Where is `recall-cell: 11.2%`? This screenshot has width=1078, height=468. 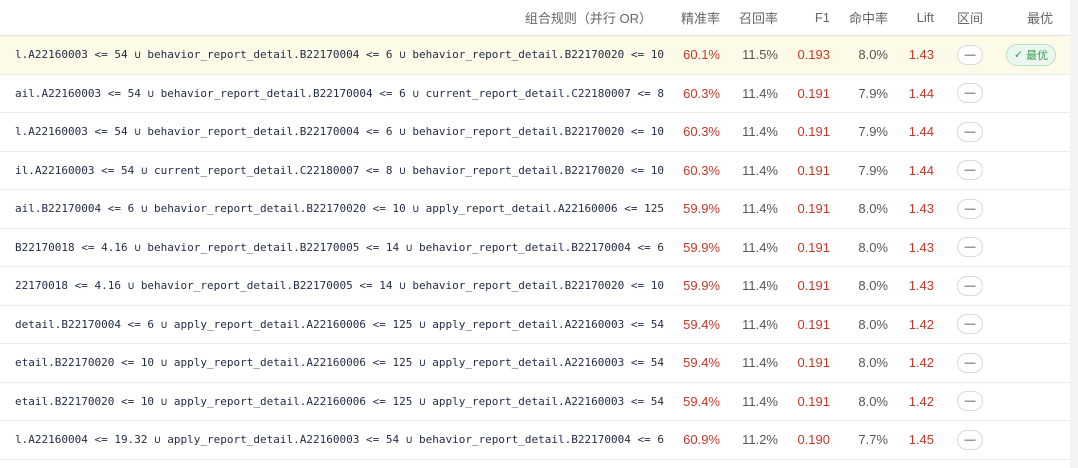 recall-cell: 11.2% is located at coordinates (760, 440).